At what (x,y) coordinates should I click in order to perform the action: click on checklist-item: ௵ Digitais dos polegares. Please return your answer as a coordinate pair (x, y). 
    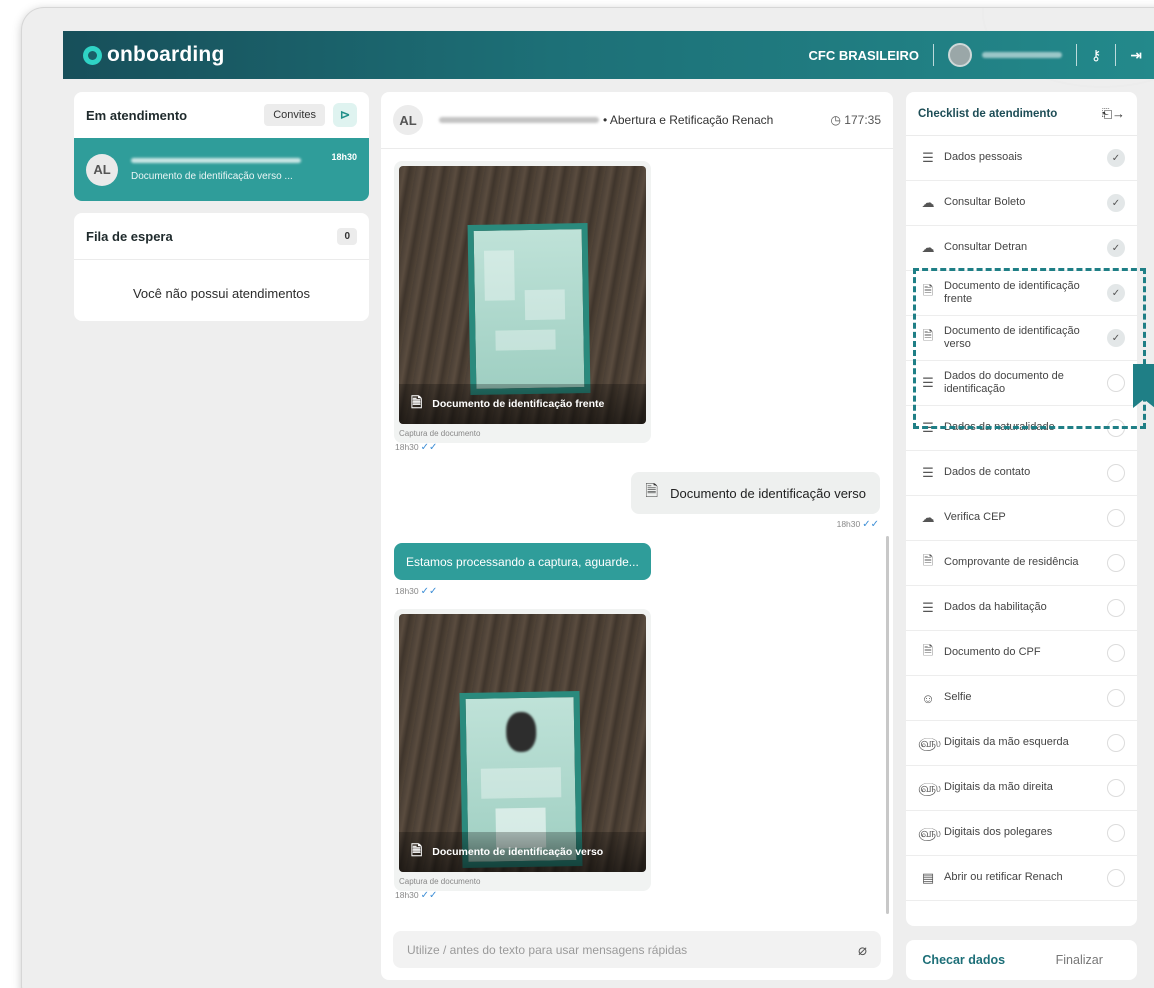
    Looking at the image, I should click on (1021, 833).